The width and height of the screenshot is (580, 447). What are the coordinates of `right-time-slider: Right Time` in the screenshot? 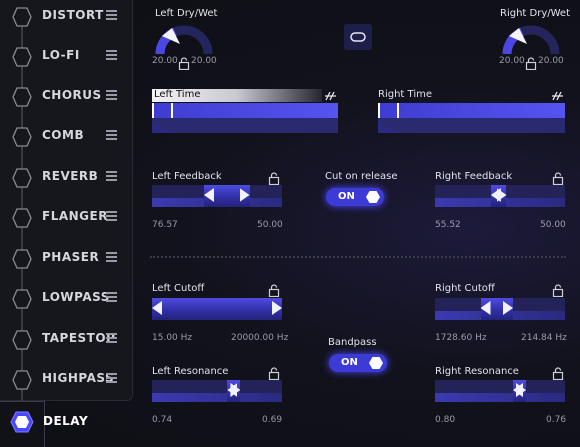 It's located at (471, 111).